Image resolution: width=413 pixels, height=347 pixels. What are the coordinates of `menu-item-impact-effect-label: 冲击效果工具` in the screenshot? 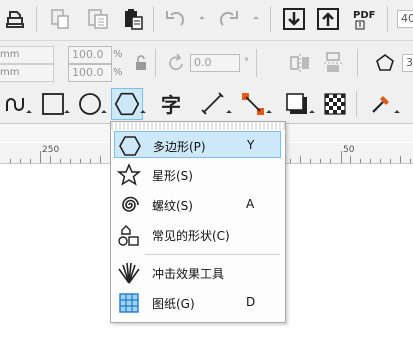 It's located at (188, 274).